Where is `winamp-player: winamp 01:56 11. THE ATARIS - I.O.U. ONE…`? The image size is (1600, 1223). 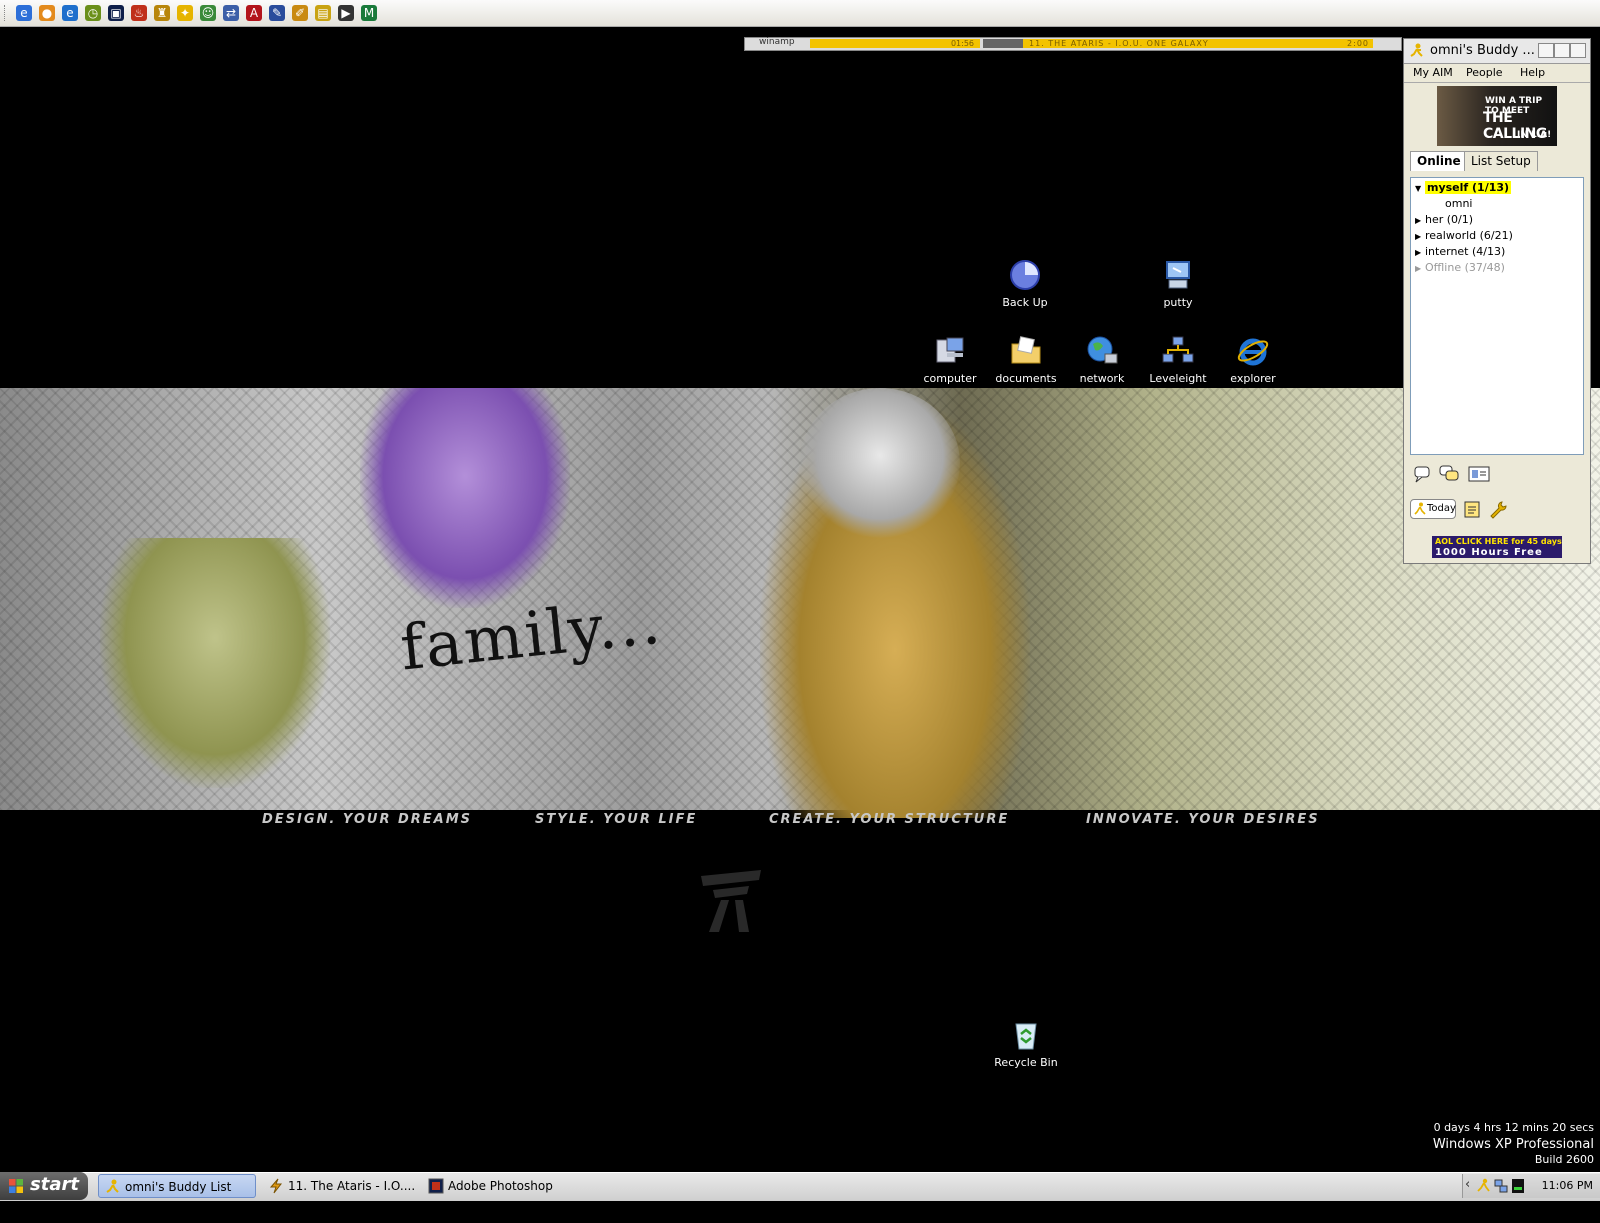
winamp-player: winamp 01:56 11. THE ATARIS - I.O.U. ONE… is located at coordinates (1073, 44).